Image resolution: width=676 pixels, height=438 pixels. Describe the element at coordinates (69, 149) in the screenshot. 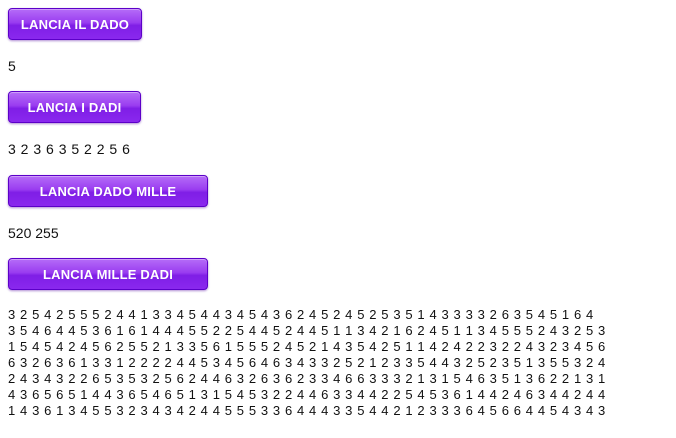

I see `dadi-result: 3 2 3 6 3 5 2 2 5 6` at that location.